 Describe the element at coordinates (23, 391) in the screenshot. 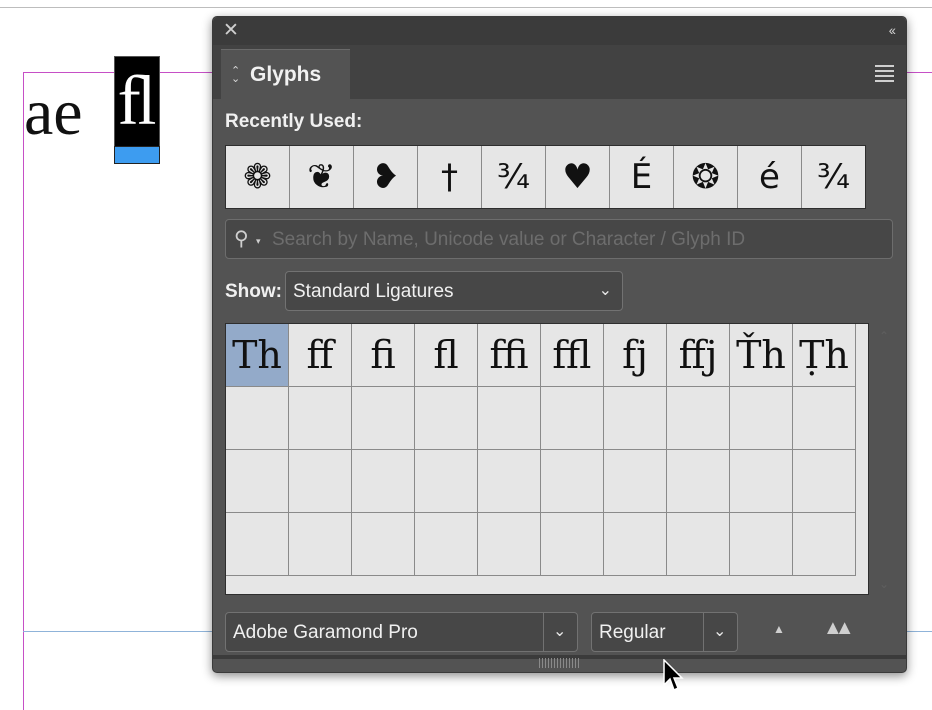

I see `margin-guide-left` at that location.